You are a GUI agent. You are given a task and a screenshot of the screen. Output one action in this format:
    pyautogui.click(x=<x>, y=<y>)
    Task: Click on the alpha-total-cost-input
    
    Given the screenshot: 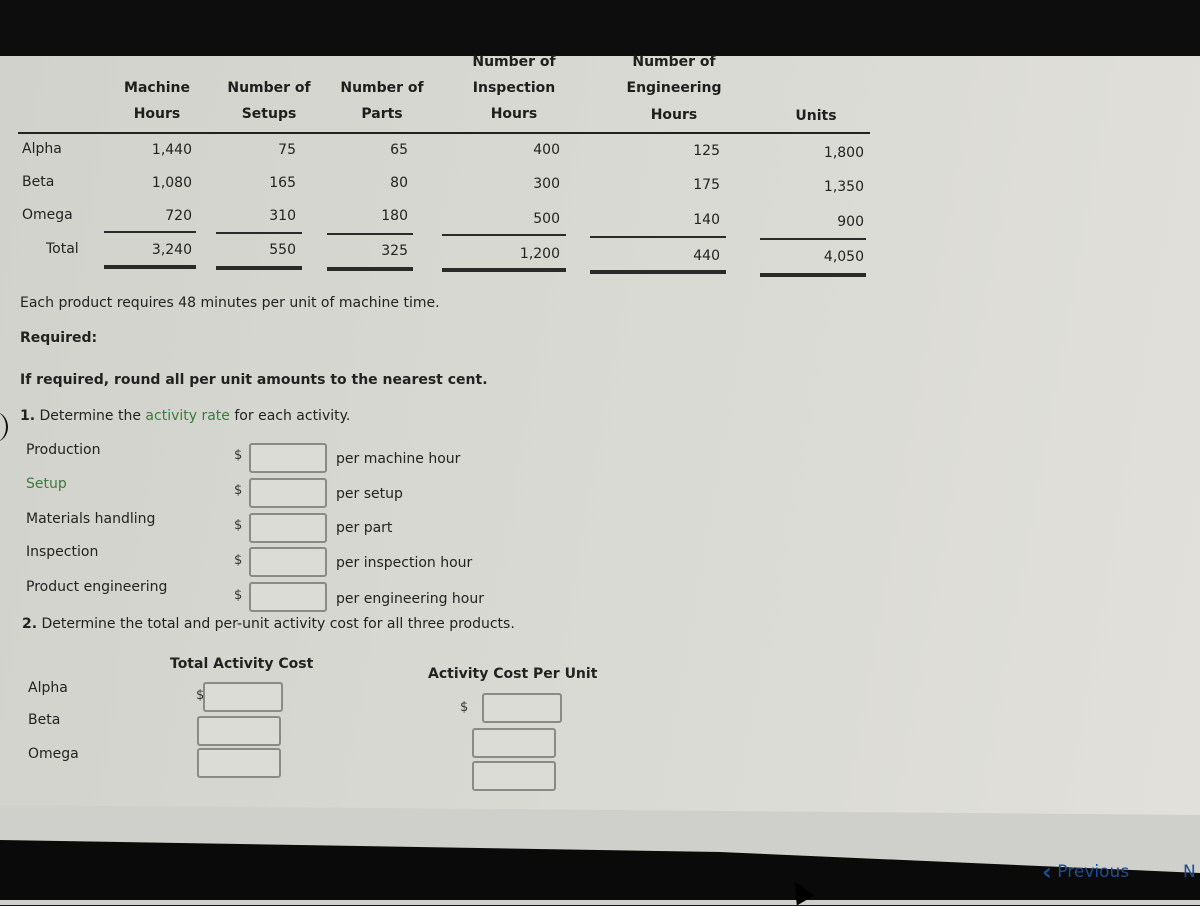 What is the action you would take?
    pyautogui.click(x=243, y=697)
    